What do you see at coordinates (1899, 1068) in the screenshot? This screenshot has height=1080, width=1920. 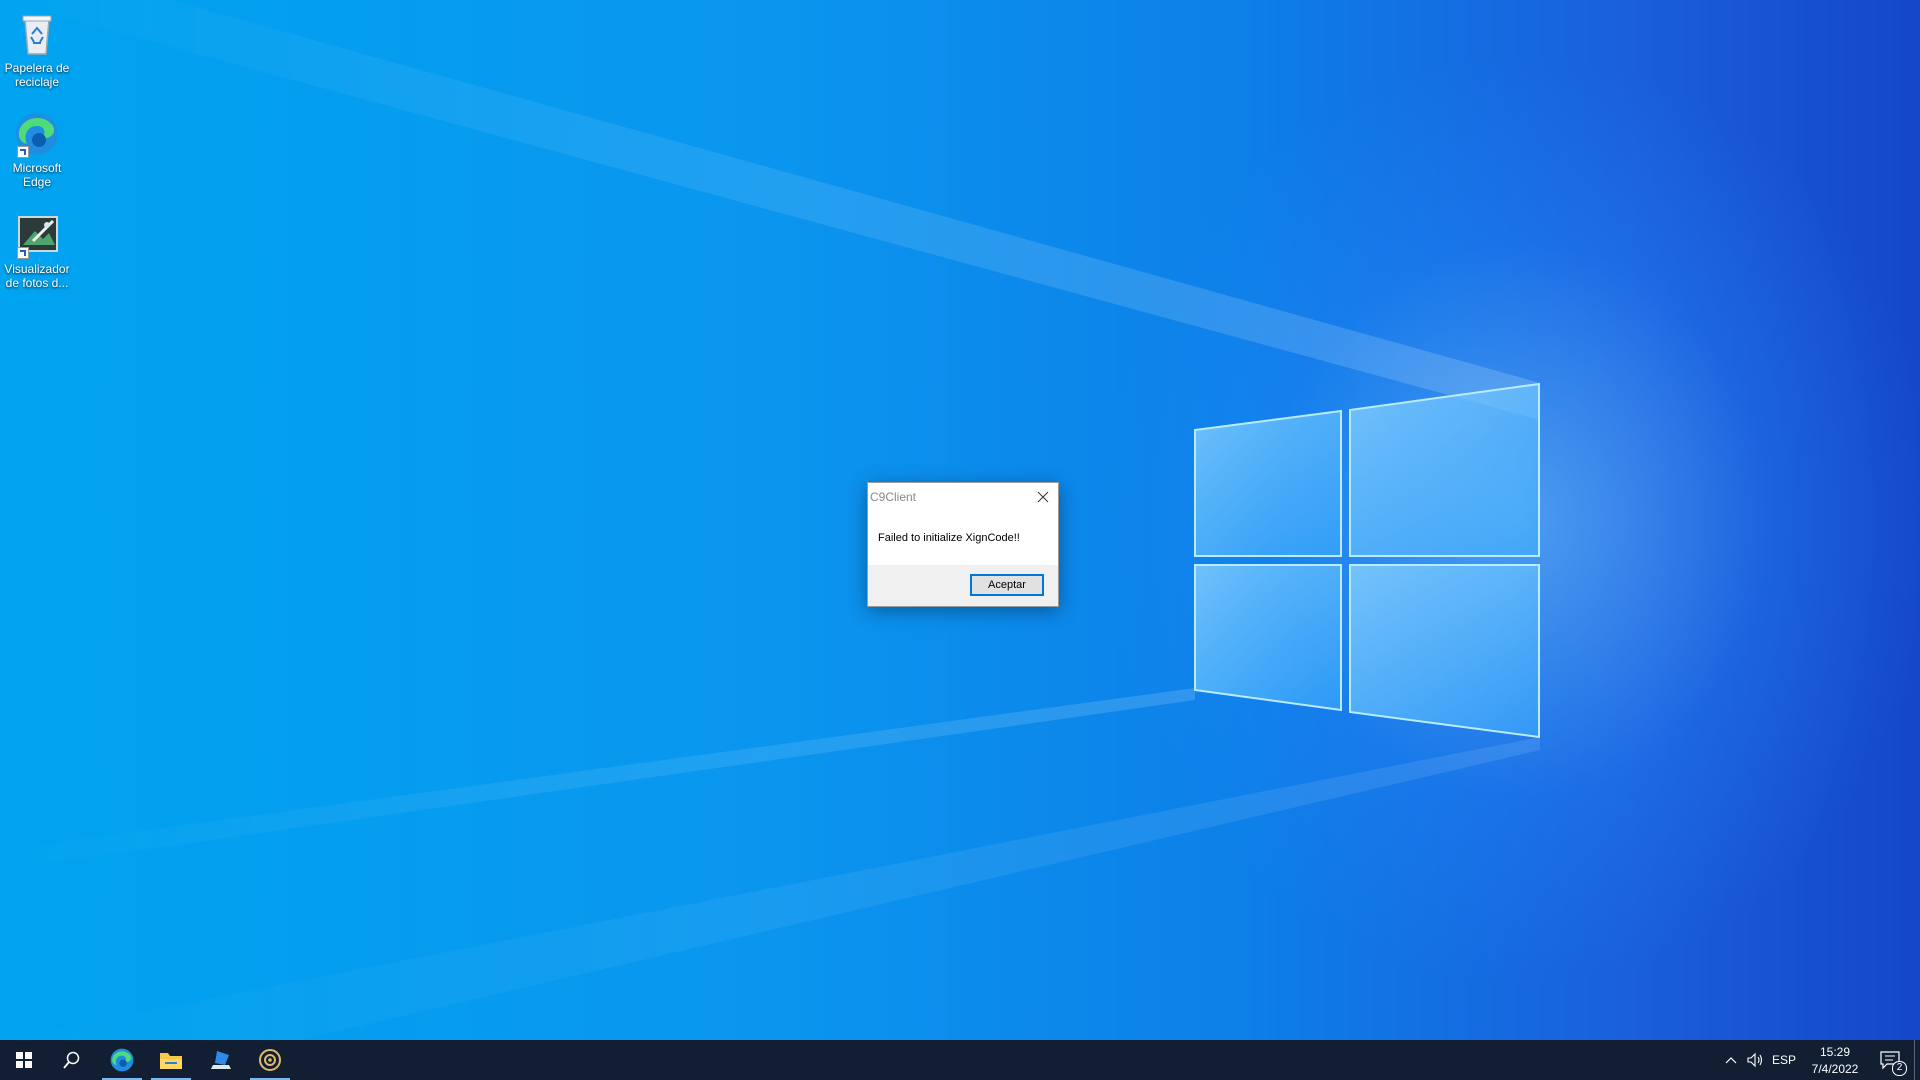 I see `notification-count: 2` at bounding box center [1899, 1068].